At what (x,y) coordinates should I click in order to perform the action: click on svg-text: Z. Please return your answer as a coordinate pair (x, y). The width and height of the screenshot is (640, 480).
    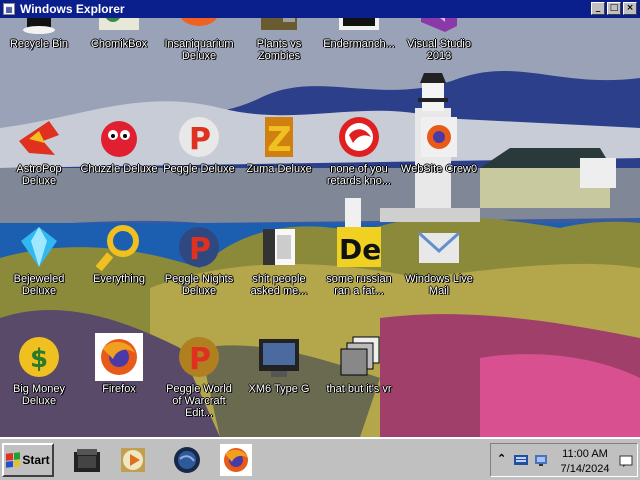
    Looking at the image, I should click on (279, 140).